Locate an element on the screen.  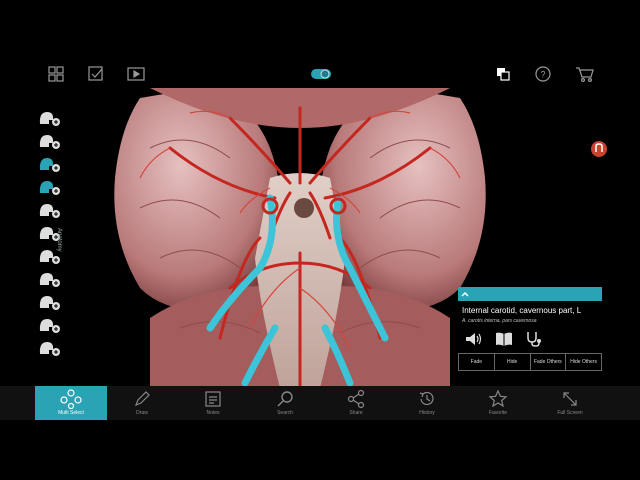
anatomy-systems-sidebar is located at coordinates (50, 239).